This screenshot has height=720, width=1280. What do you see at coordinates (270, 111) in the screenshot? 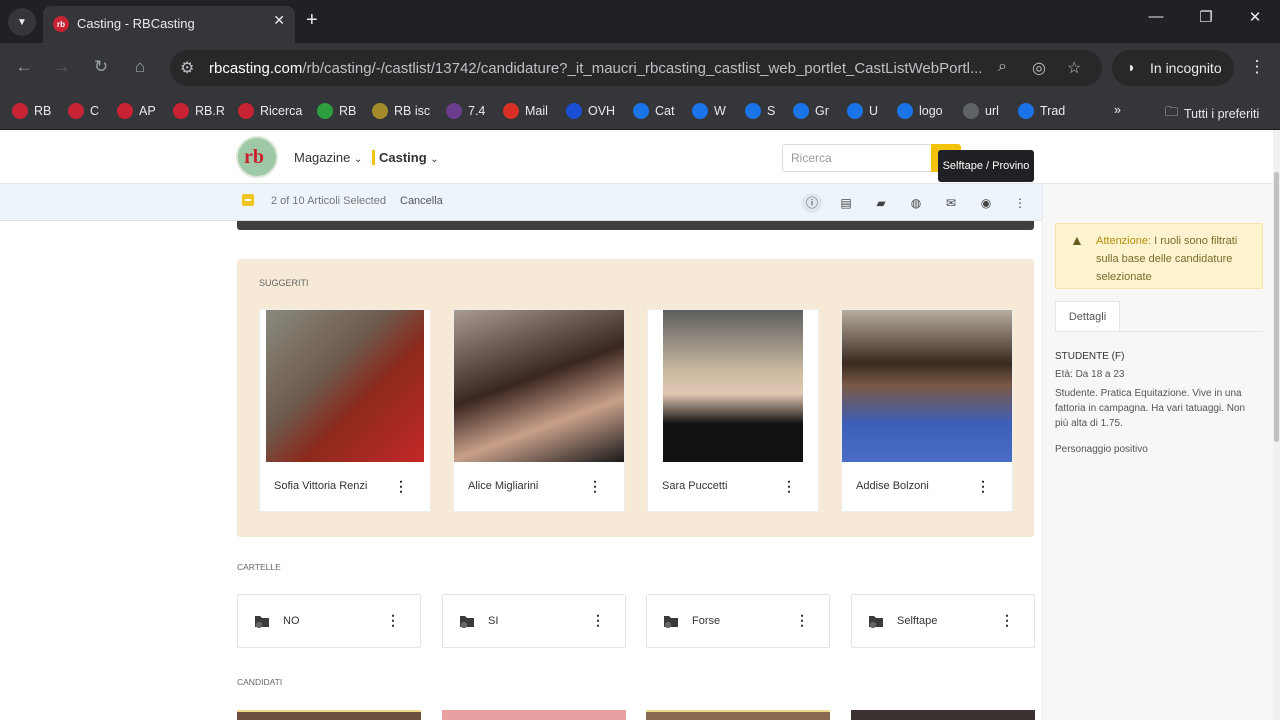
I see `bookmark-item: Ricerca` at bounding box center [270, 111].